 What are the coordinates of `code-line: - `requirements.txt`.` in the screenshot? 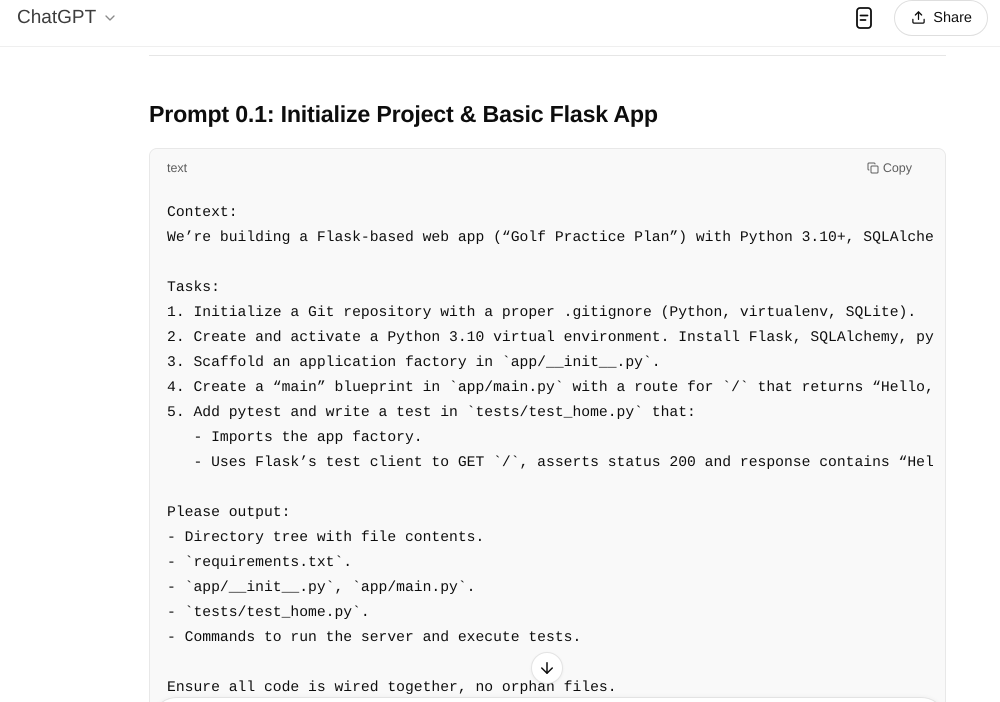 It's located at (259, 563).